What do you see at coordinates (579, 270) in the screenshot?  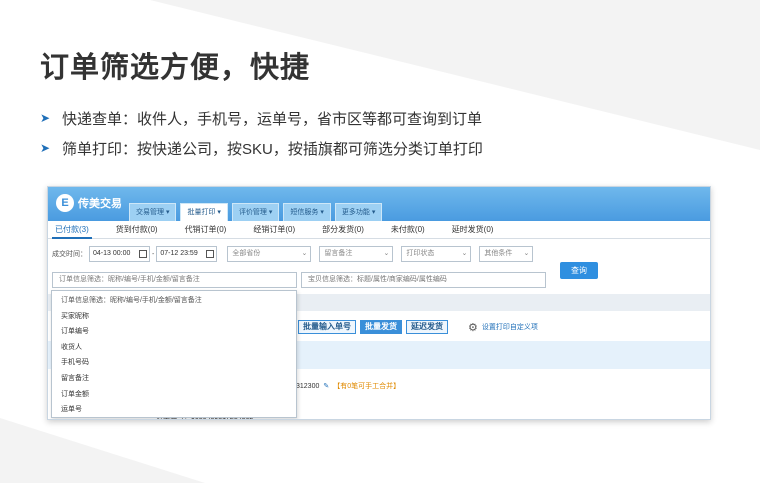 I see `query-button: 查询` at bounding box center [579, 270].